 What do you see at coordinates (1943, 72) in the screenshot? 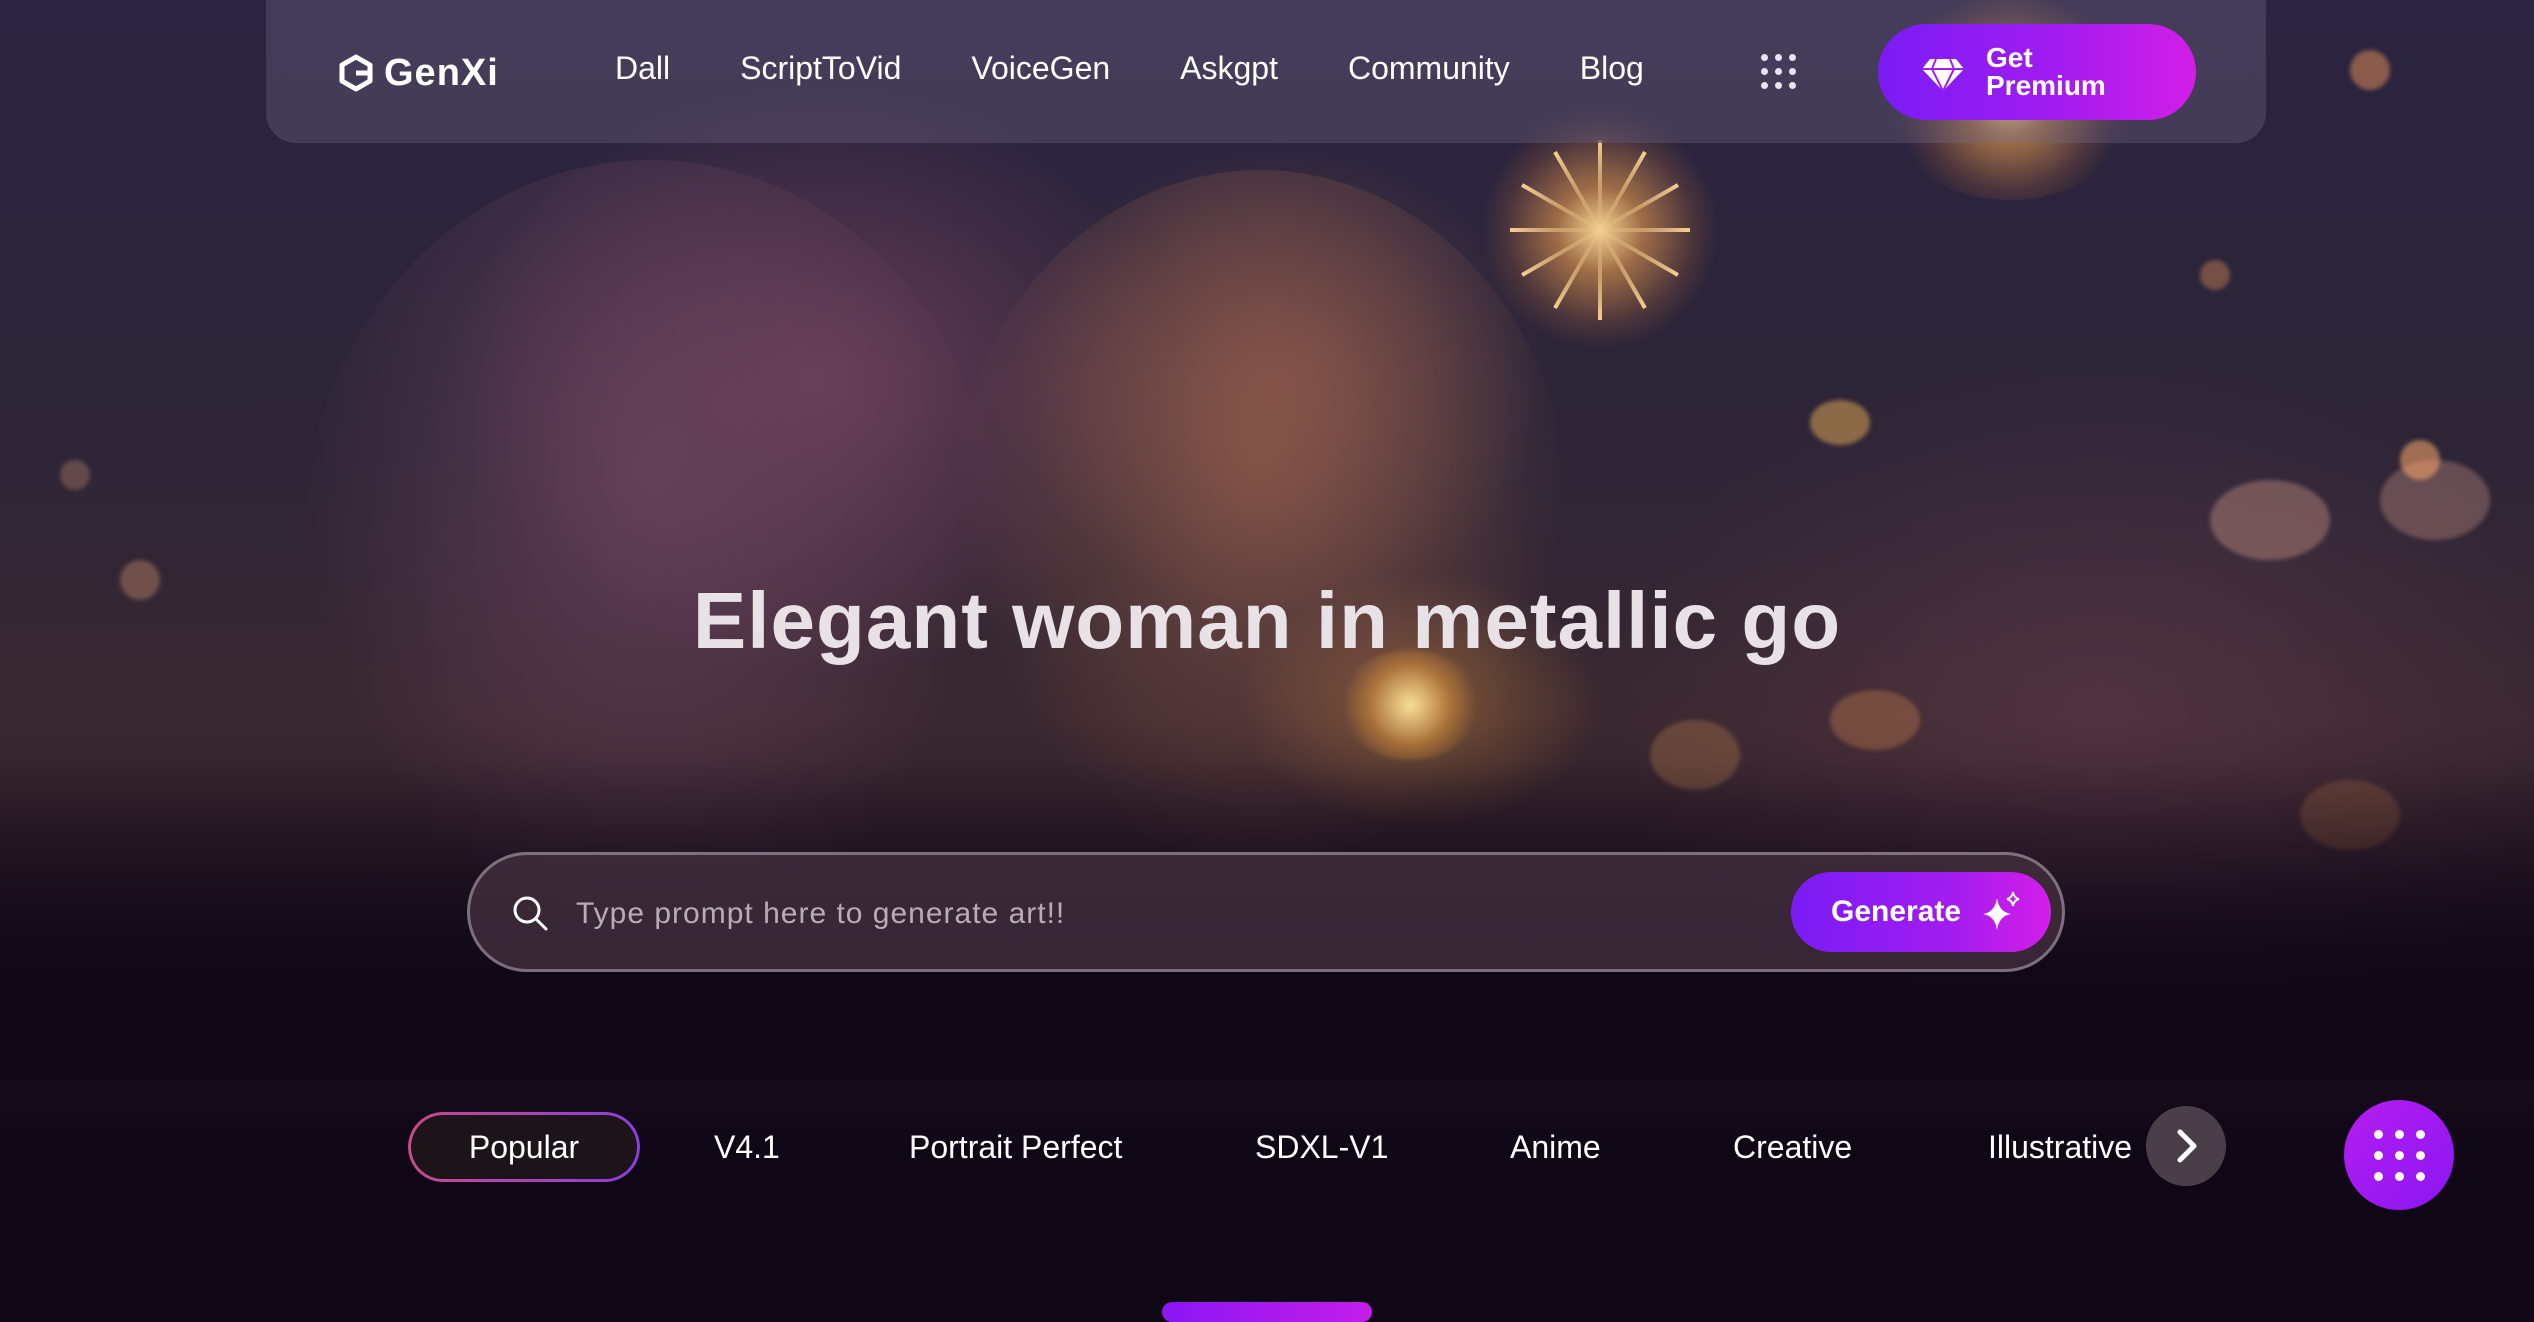
I see `diamond-icon` at bounding box center [1943, 72].